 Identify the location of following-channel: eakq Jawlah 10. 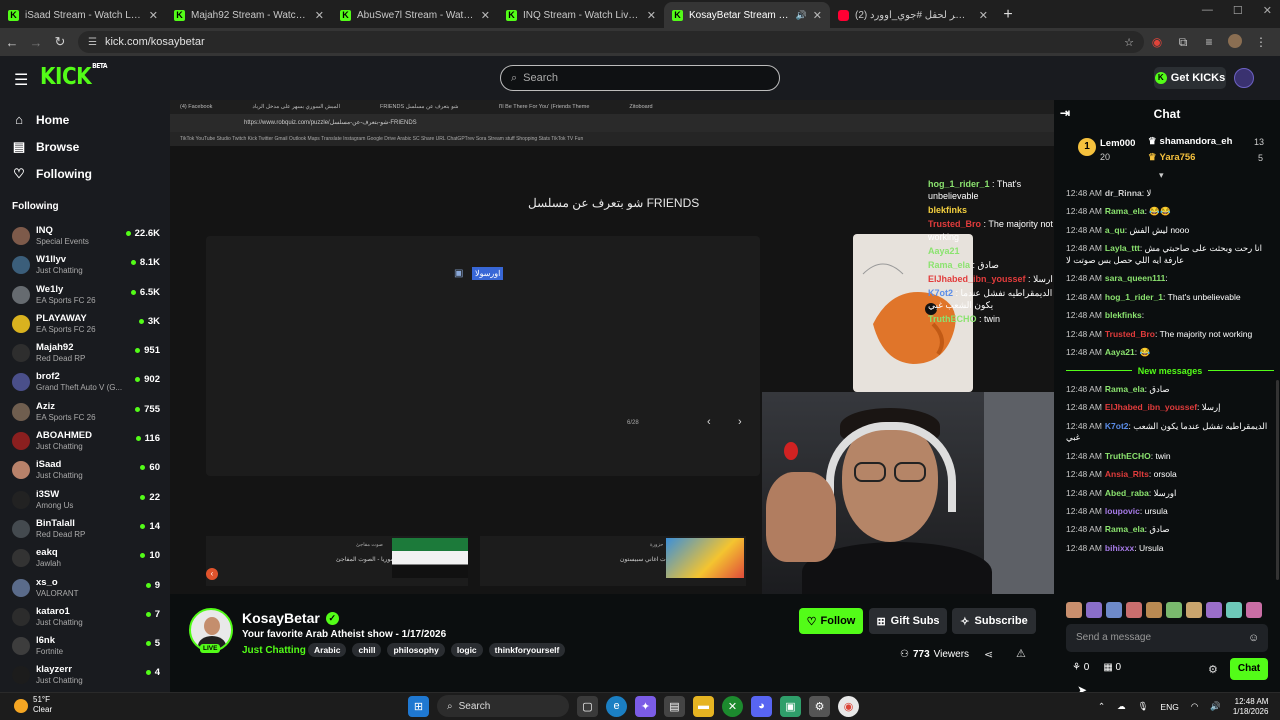
(85, 559).